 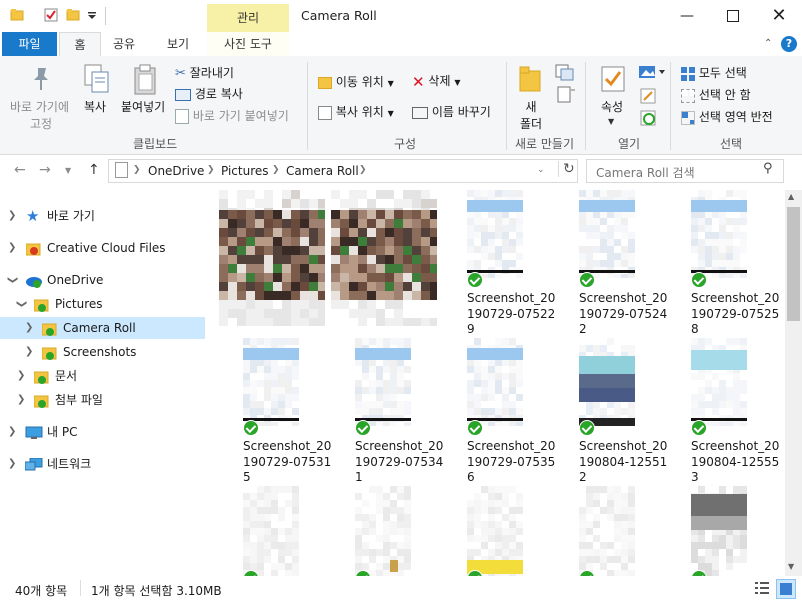 What do you see at coordinates (51, 15) in the screenshot?
I see `properties-icon` at bounding box center [51, 15].